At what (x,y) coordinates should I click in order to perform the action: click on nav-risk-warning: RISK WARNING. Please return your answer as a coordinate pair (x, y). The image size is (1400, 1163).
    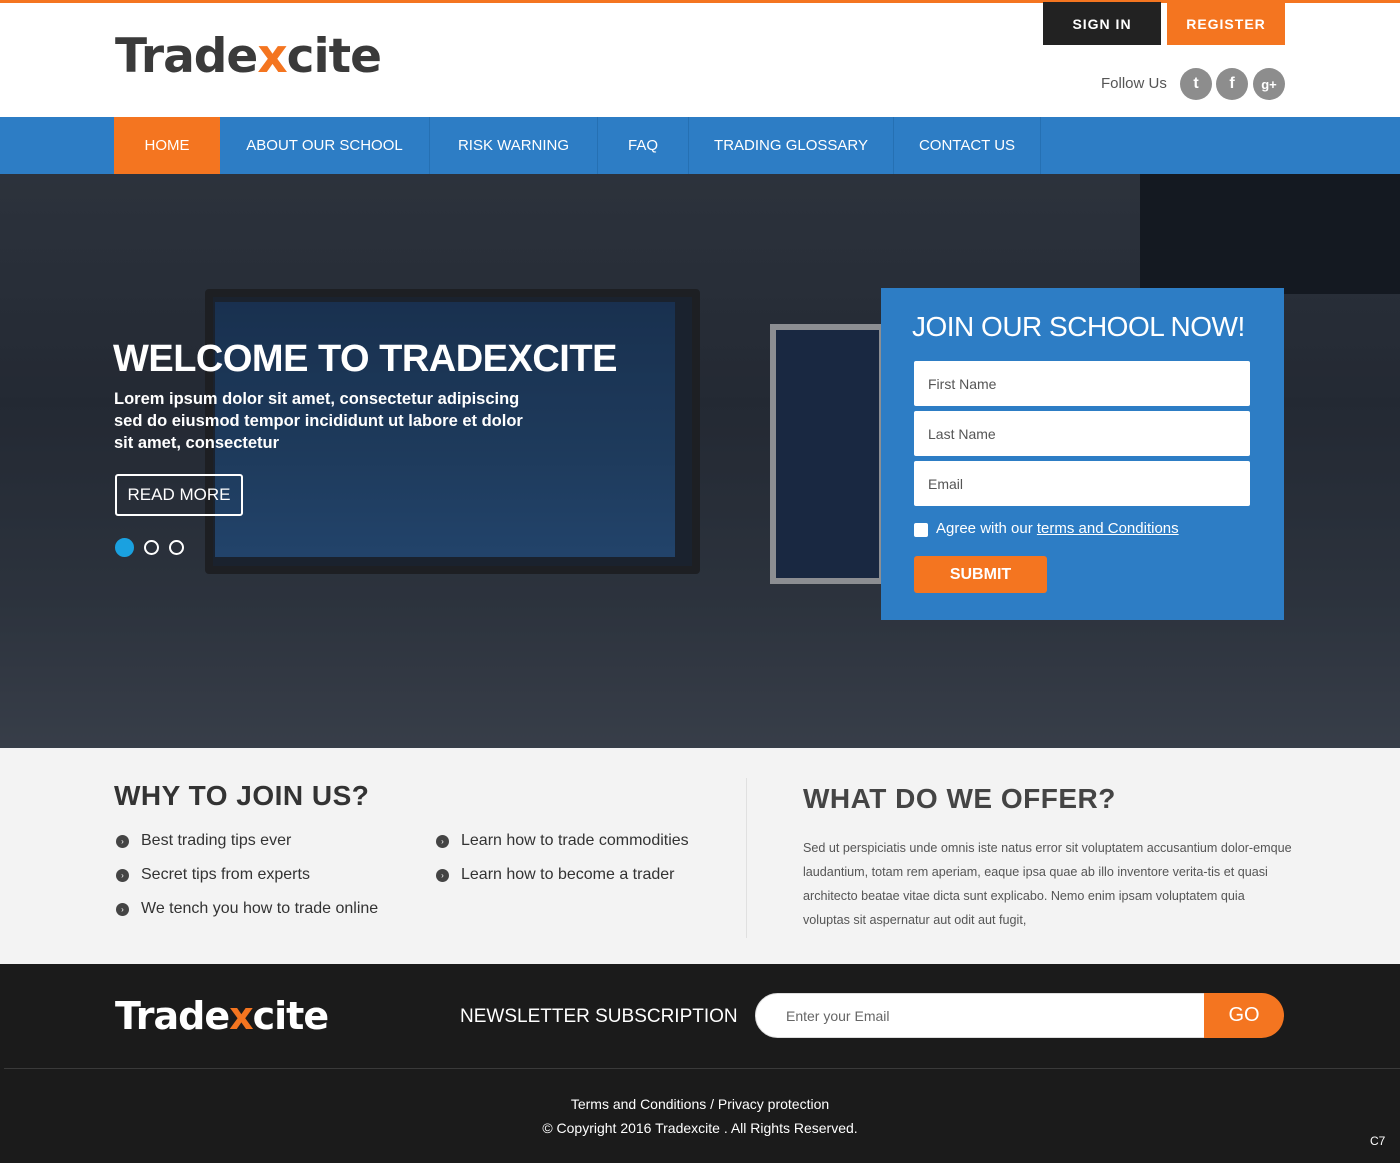
    Looking at the image, I should click on (514, 145).